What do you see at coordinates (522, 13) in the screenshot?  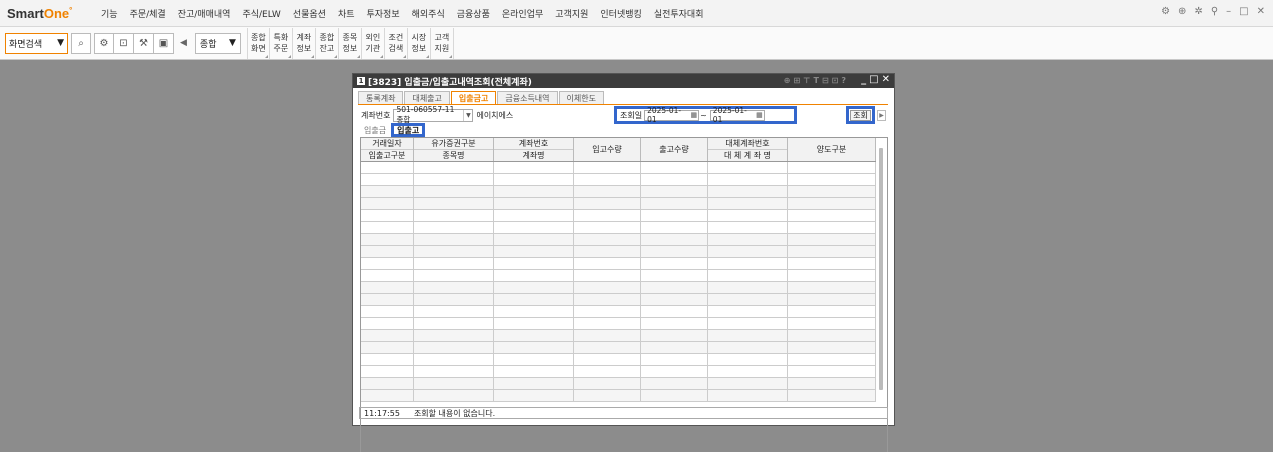 I see `menu-item: 온라인업무` at bounding box center [522, 13].